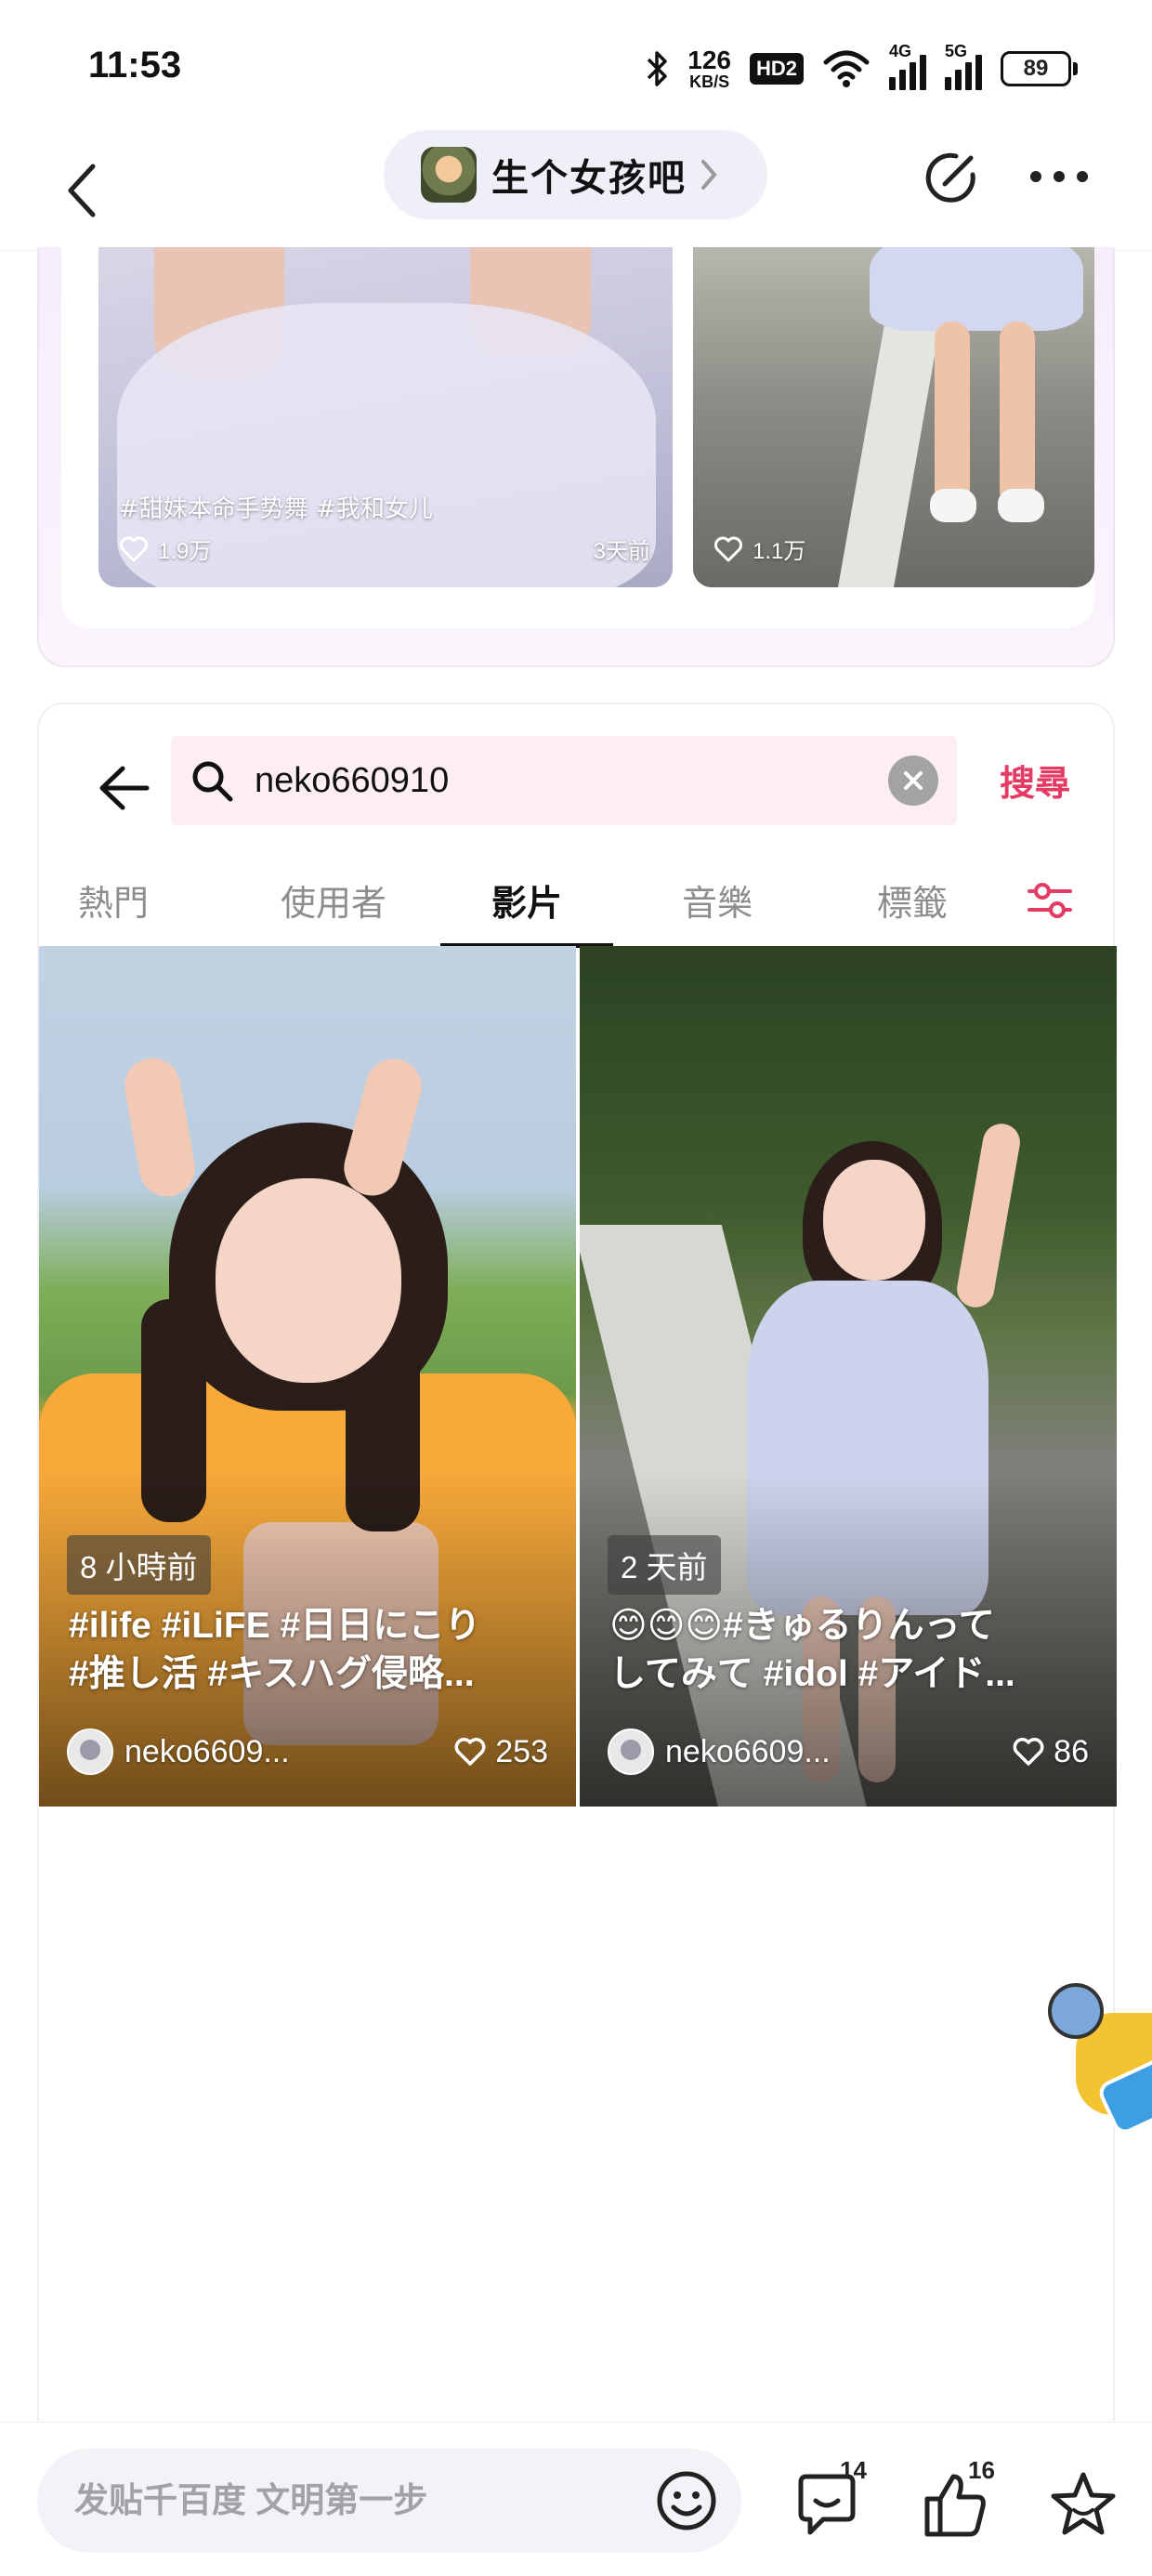 Image resolution: width=1152 pixels, height=2576 pixels. I want to click on filter-icon, so click(1050, 900).